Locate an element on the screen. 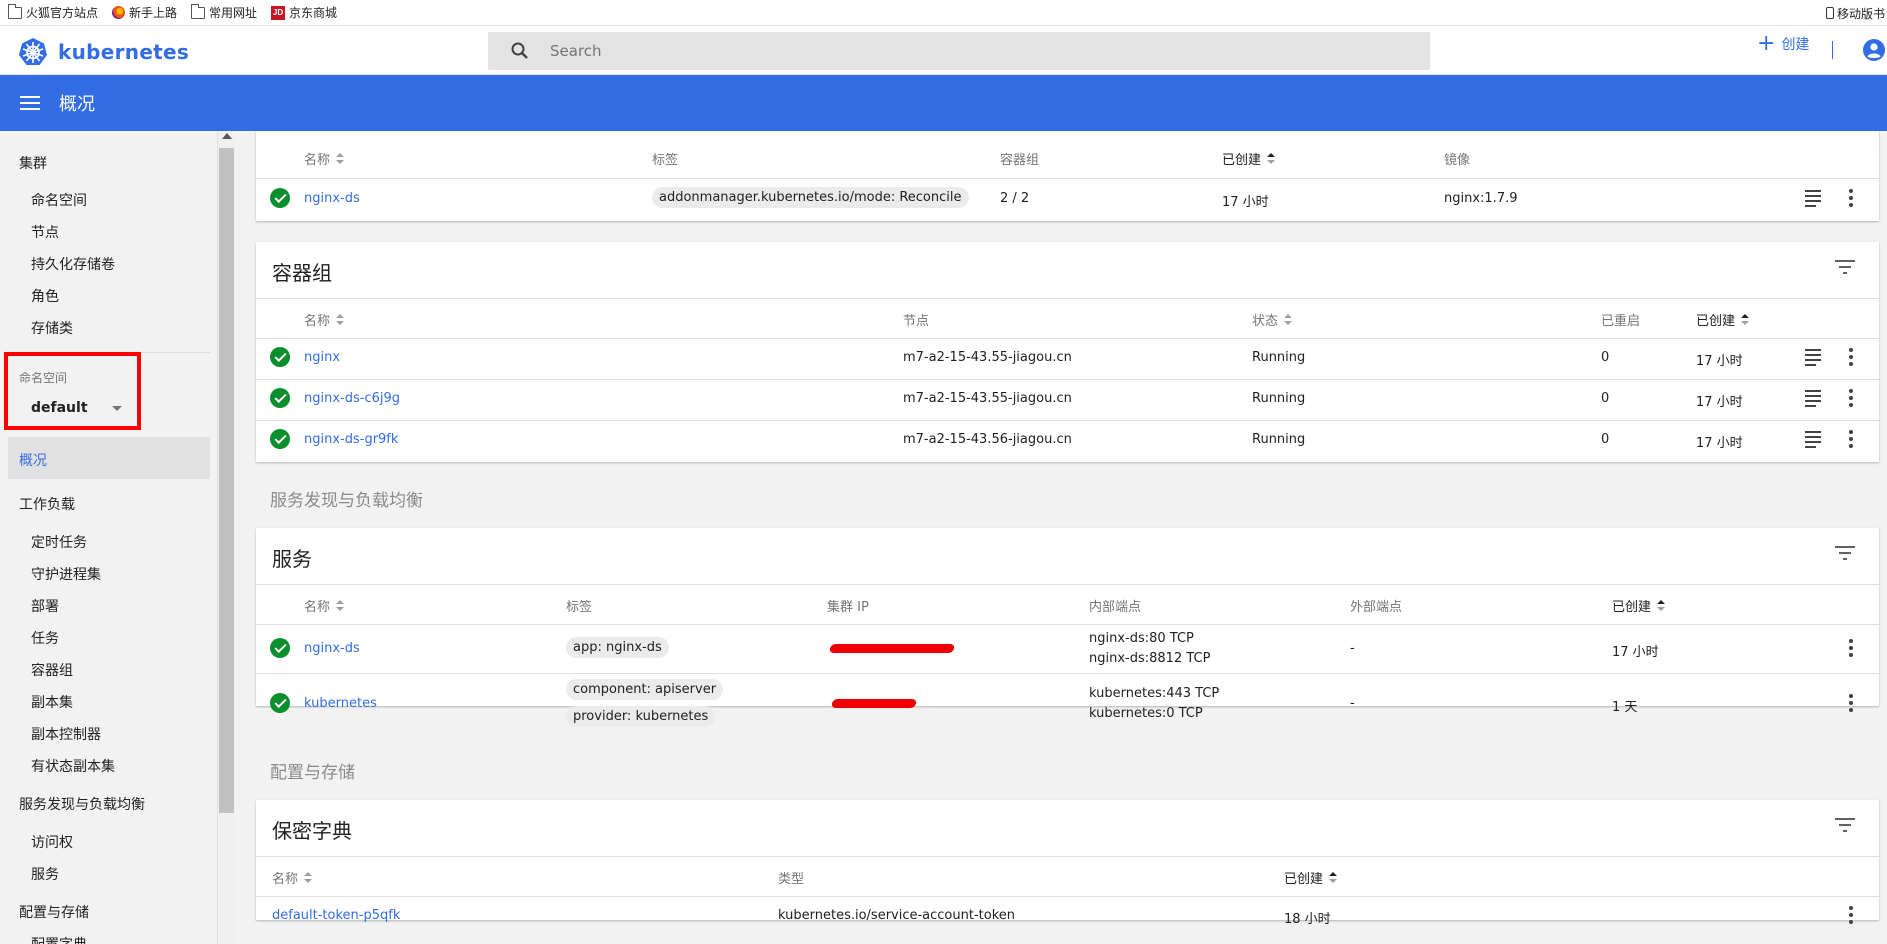  sidebar-item-daemonsets: 守护进程集 is located at coordinates (66, 574).